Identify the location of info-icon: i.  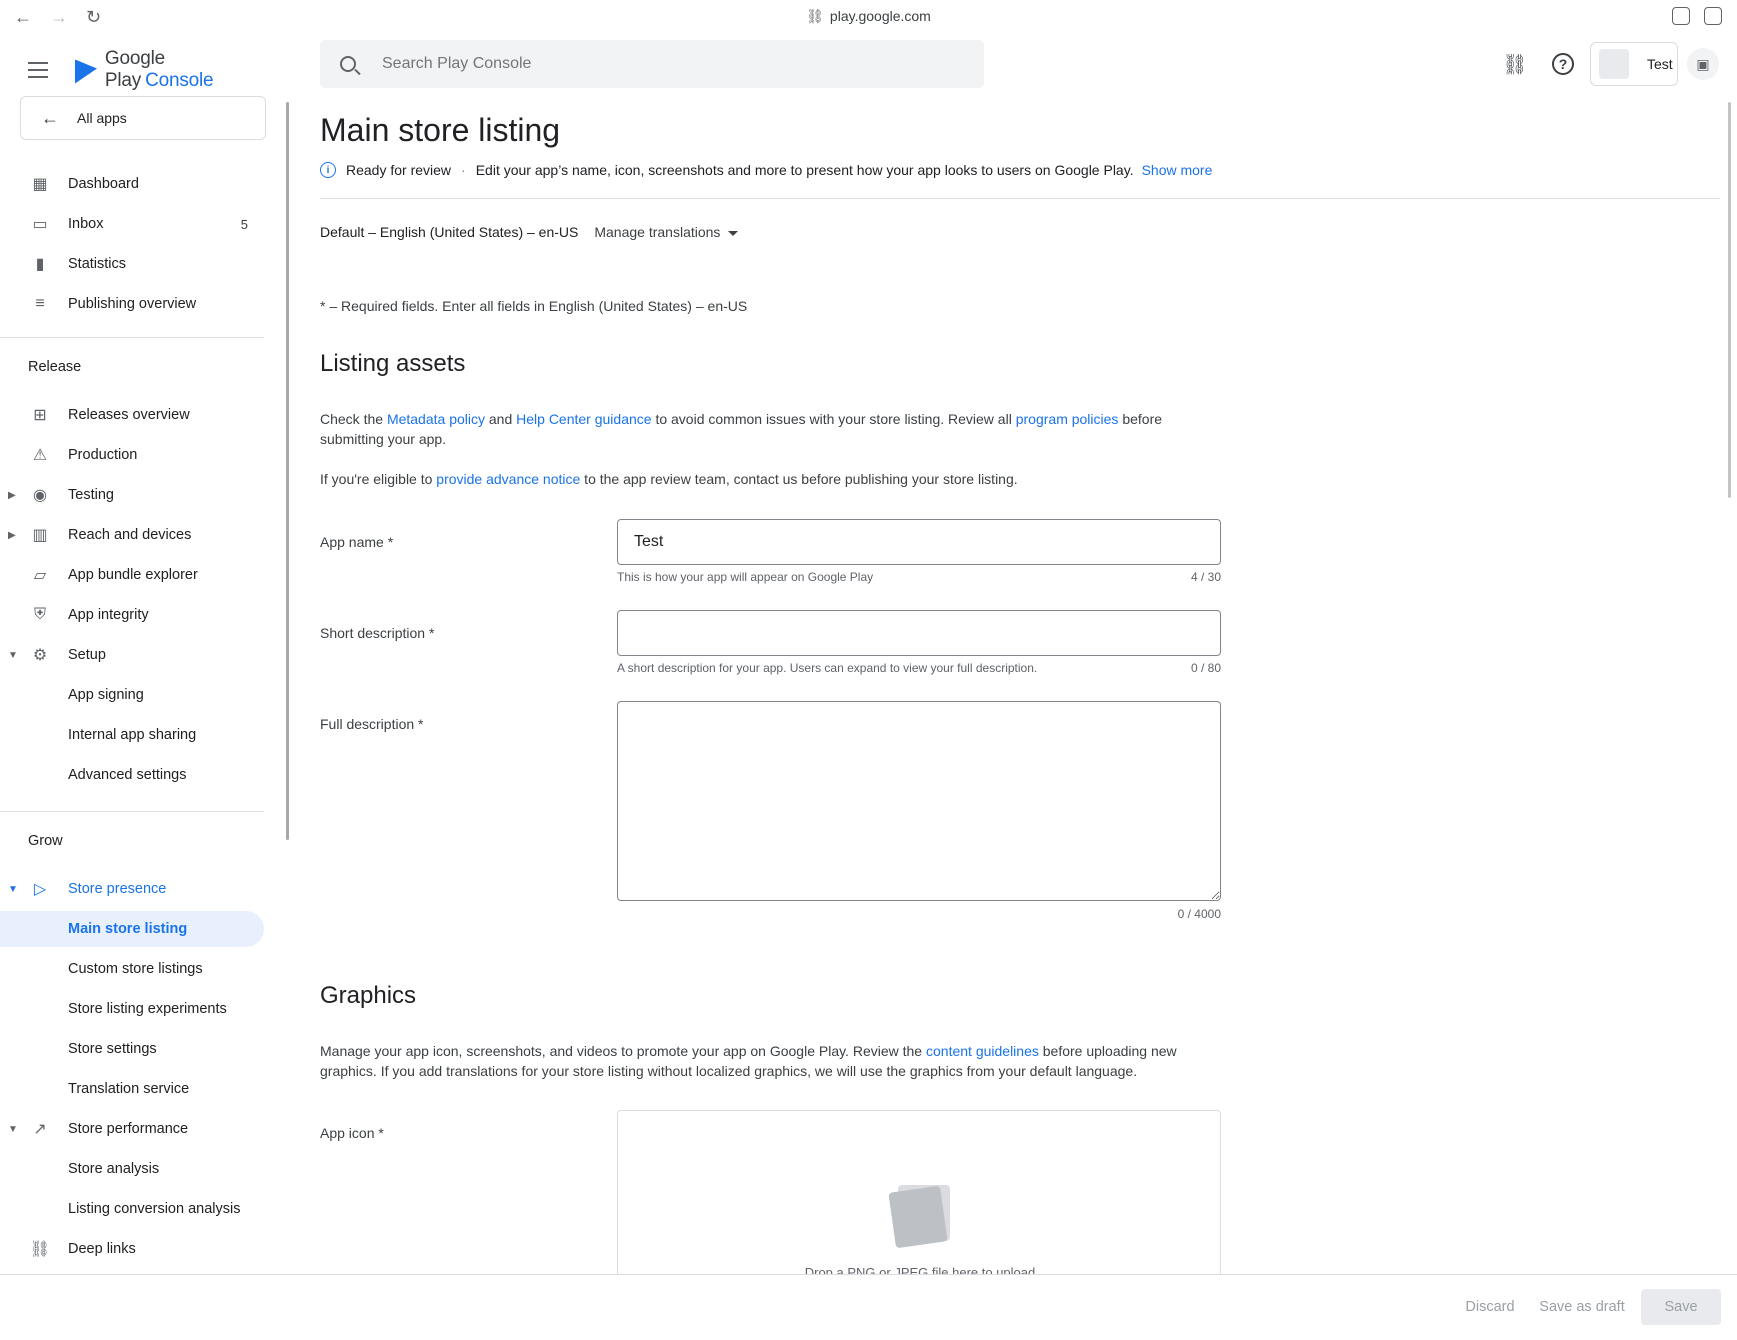
(328, 170).